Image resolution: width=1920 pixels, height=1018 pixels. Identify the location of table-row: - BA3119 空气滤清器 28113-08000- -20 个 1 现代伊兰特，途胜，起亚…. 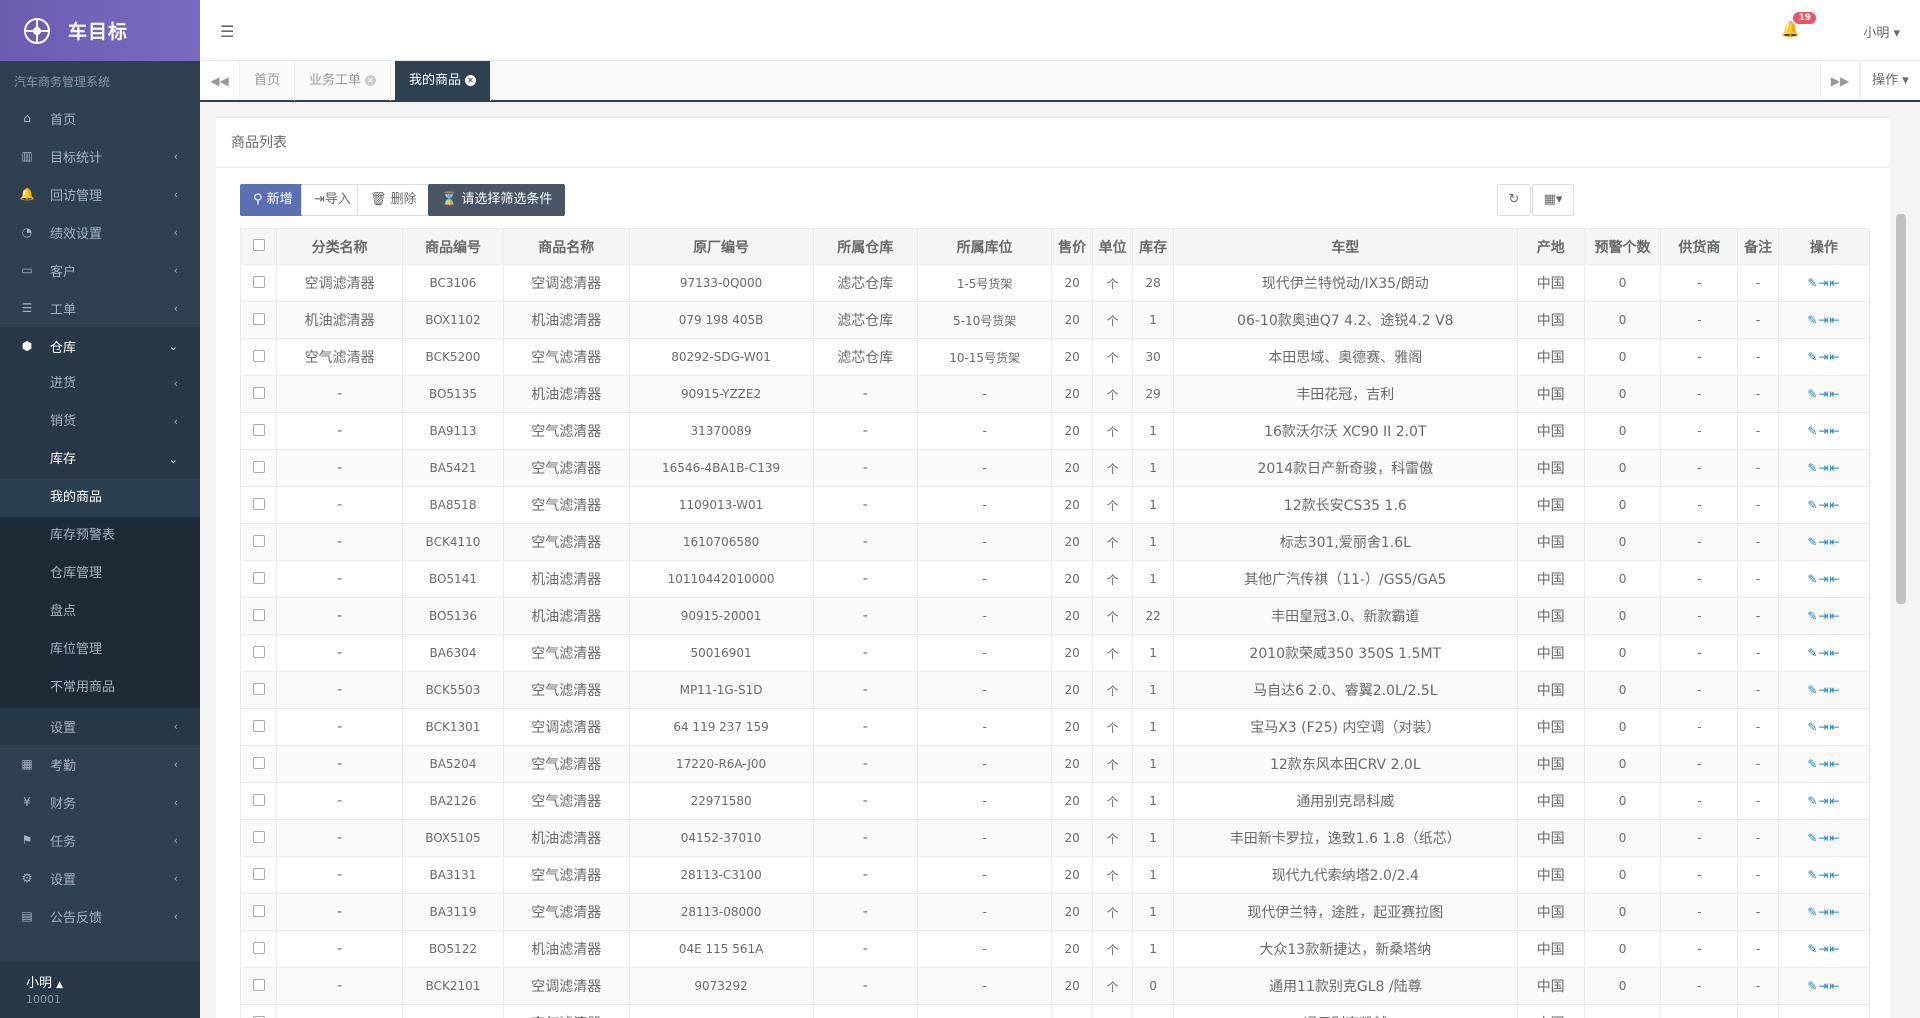
(1055, 912).